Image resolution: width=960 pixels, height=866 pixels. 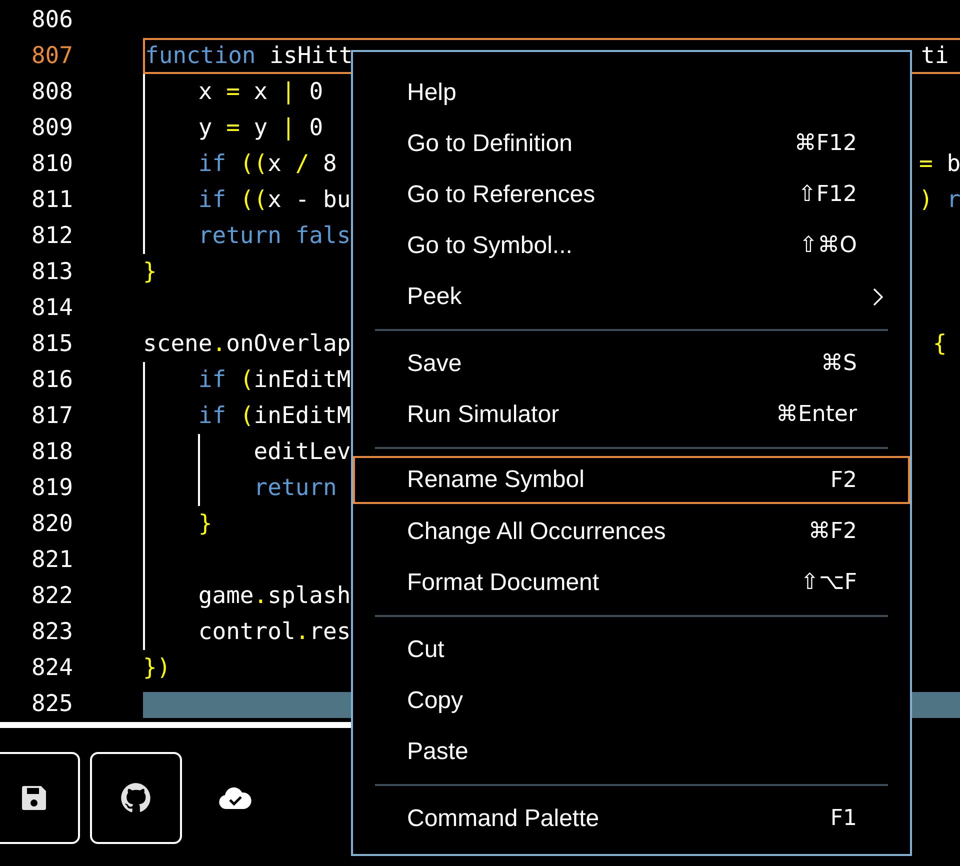 I want to click on code-line: game.splash, so click(x=274, y=596).